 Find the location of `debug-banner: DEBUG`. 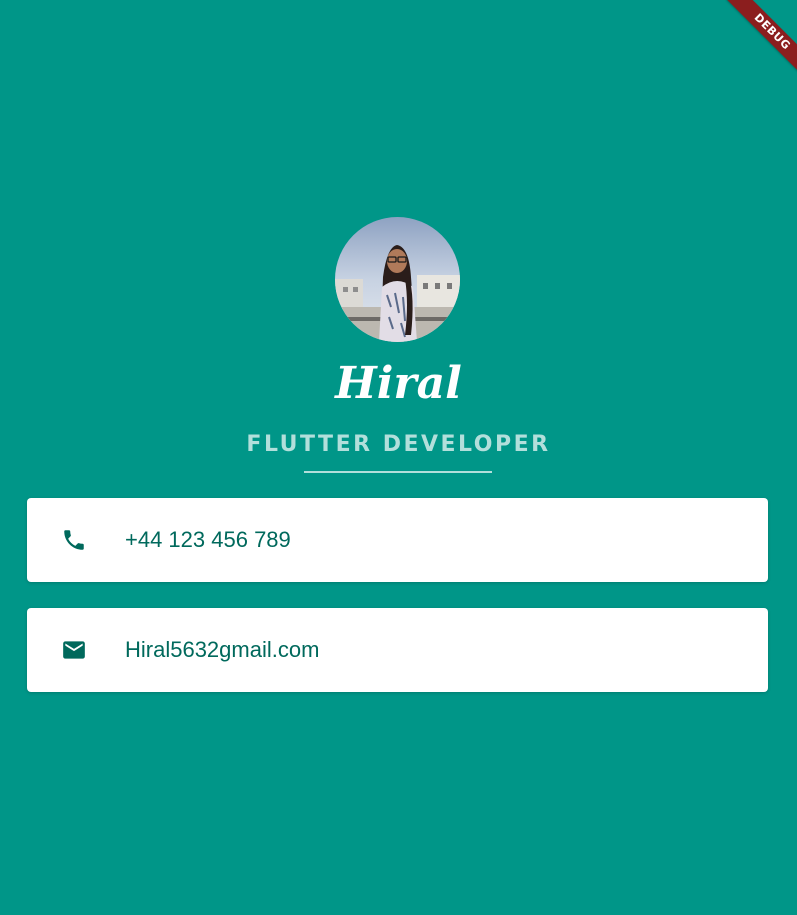

debug-banner: DEBUG is located at coordinates (737, 60).